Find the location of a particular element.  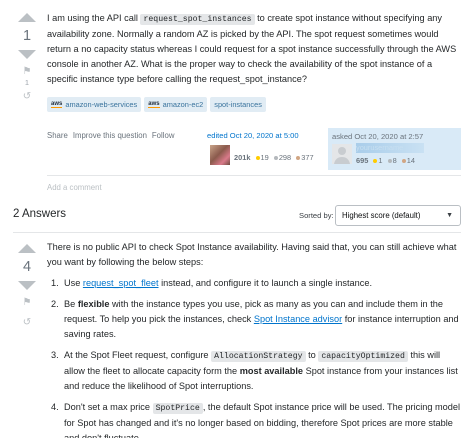

editor-avatar is located at coordinates (220, 155).